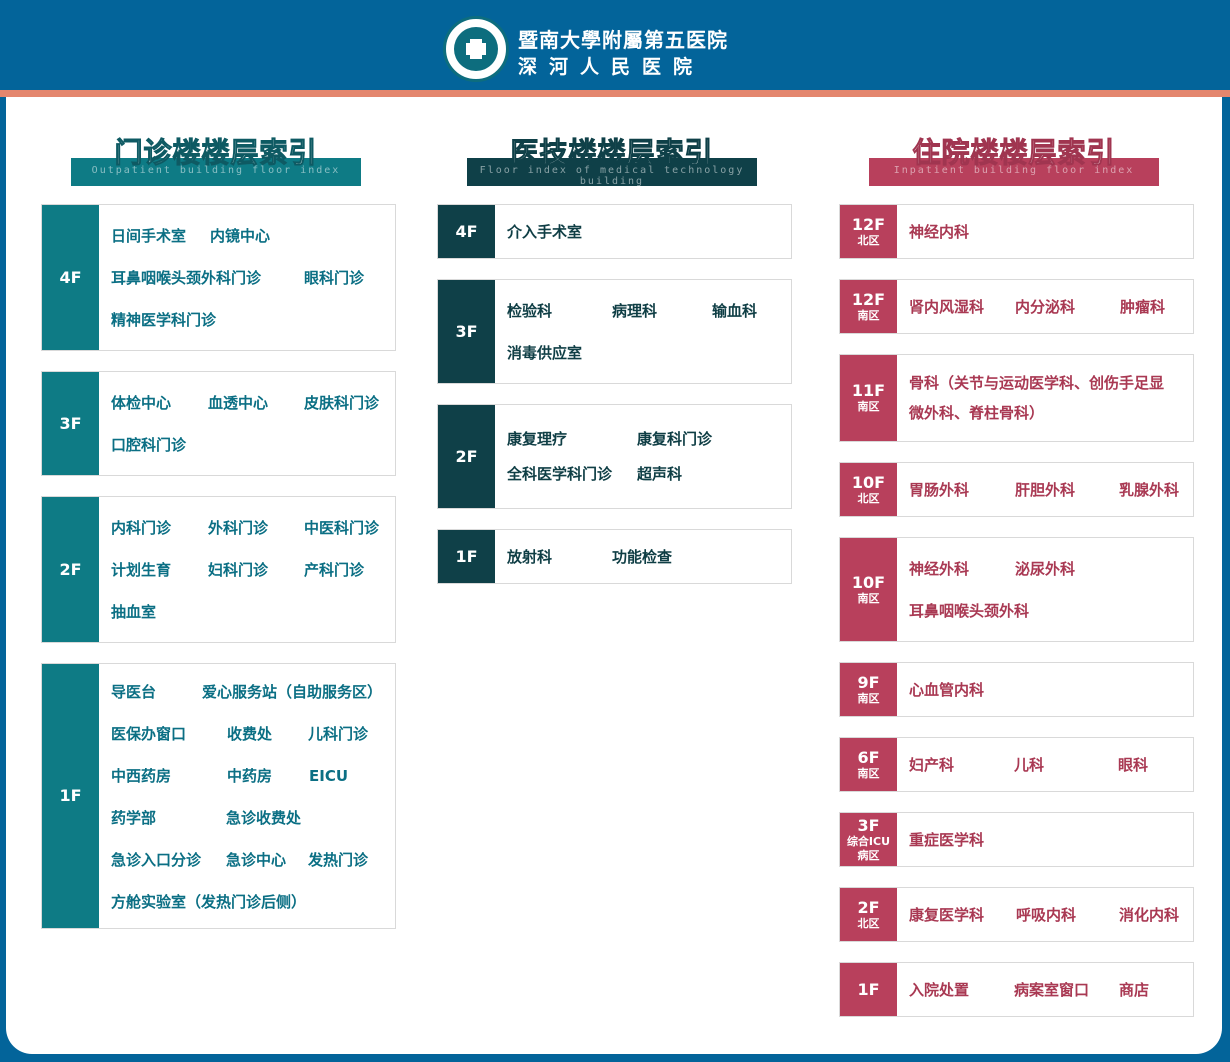 This screenshot has height=1062, width=1230. I want to click on medtech-floor-2f: 2F 康复理疗 康复科门诊 全科医学科门诊 超声科, so click(614, 456).